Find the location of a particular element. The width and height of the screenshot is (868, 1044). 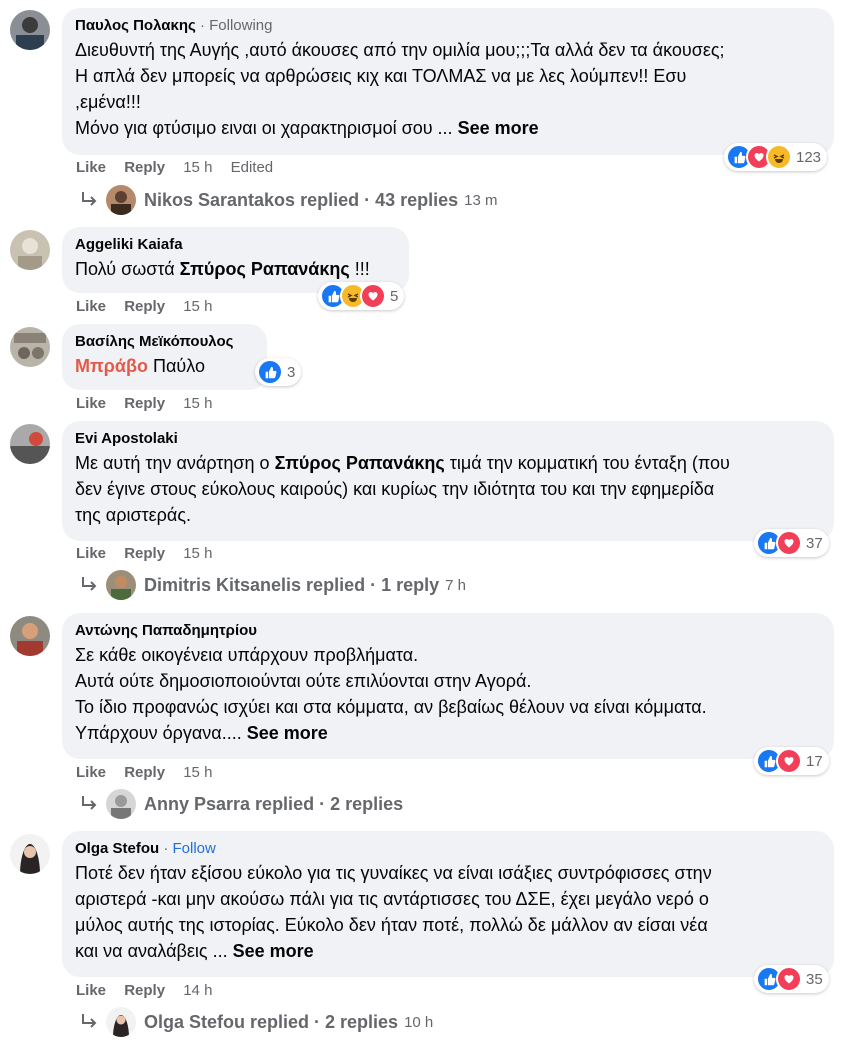

author-name: Παυλος Πολακης is located at coordinates (135, 25).